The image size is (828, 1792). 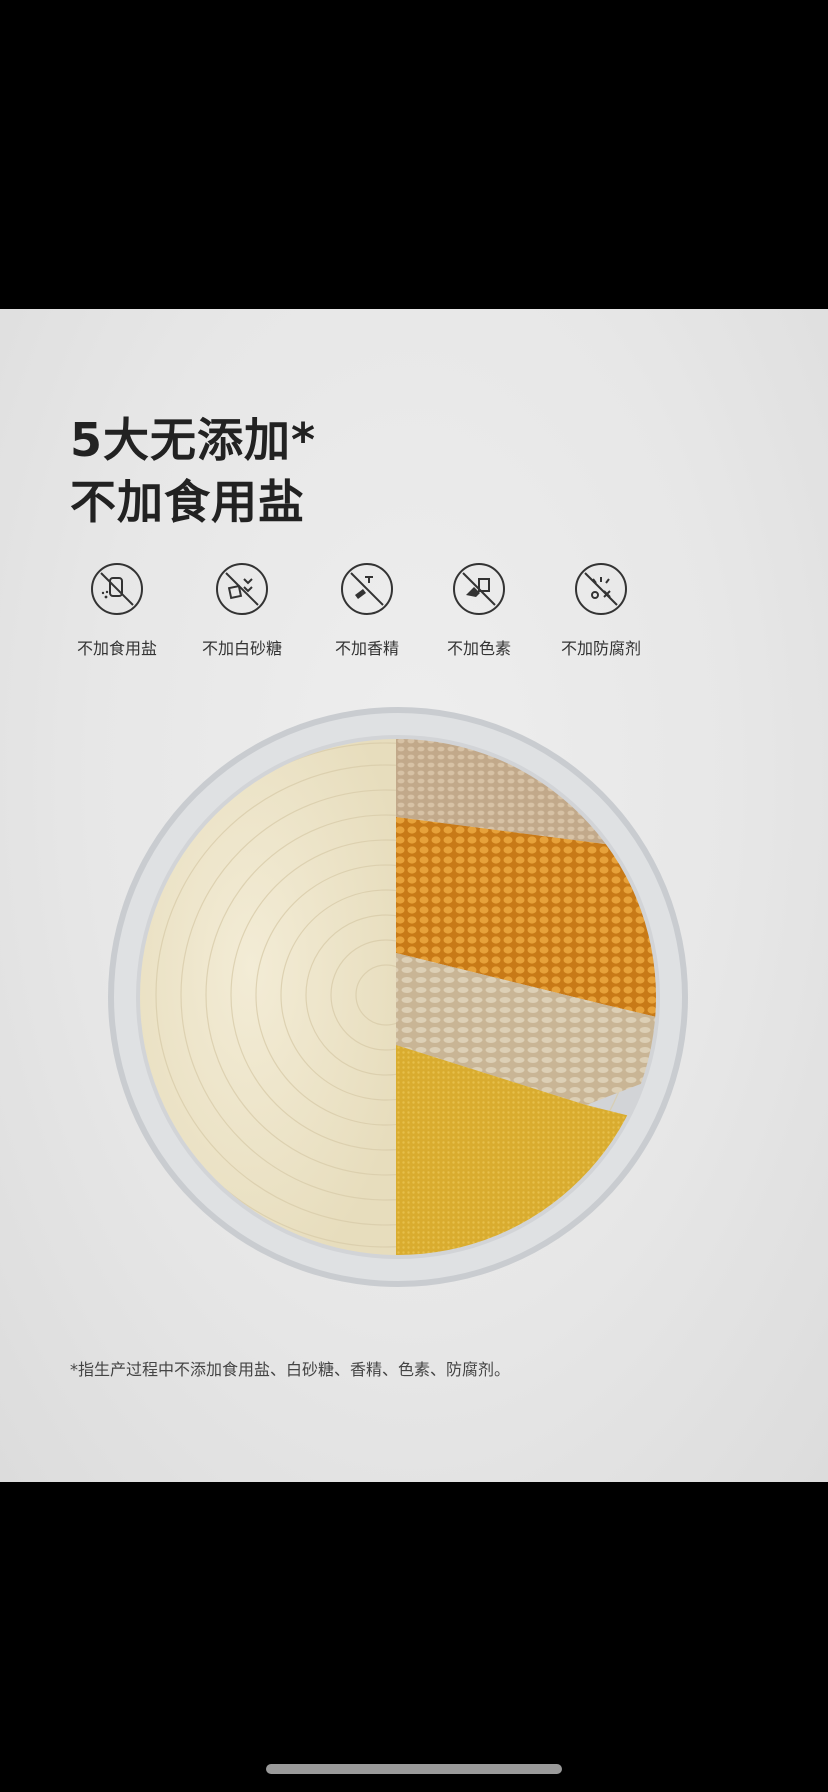 What do you see at coordinates (241, 648) in the screenshot?
I see `no-sugar-label: 不加白砂糖` at bounding box center [241, 648].